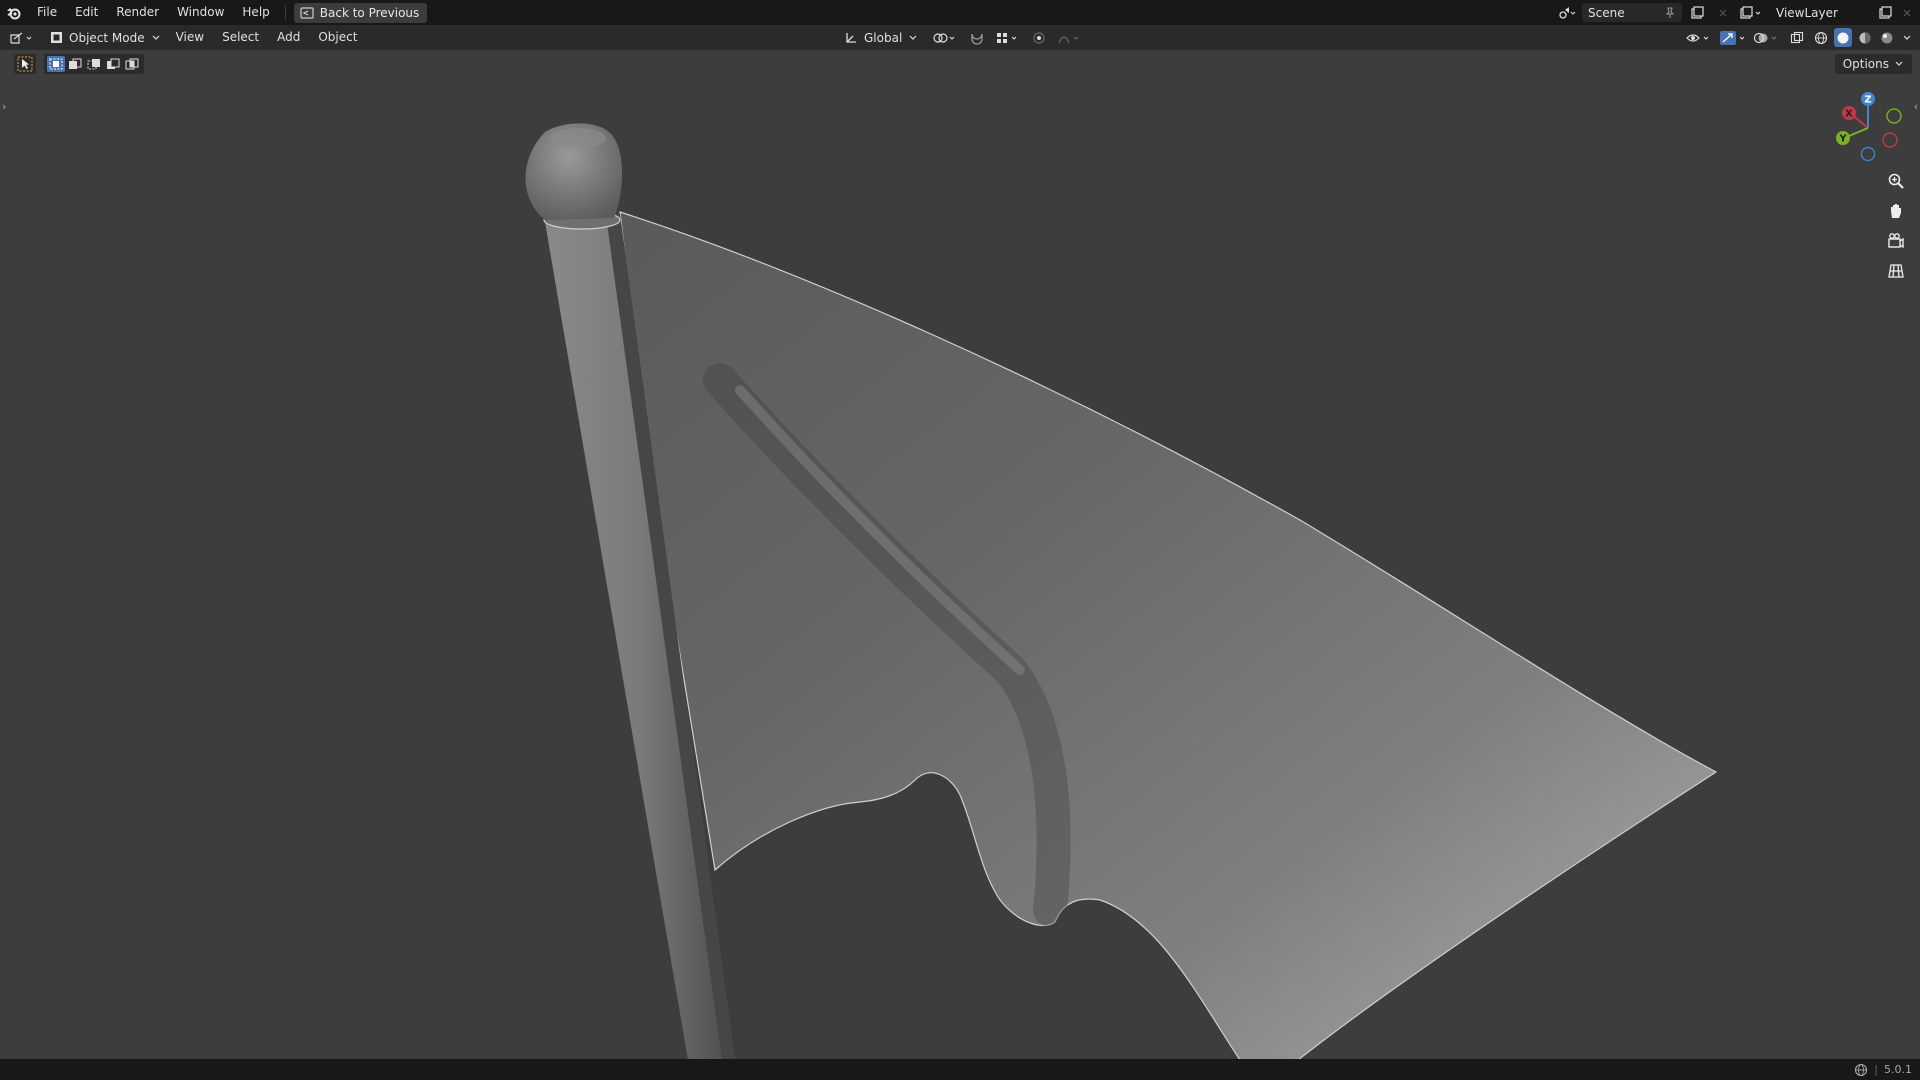 Image resolution: width=1920 pixels, height=1080 pixels. I want to click on scene-name: Scene, so click(1606, 12).